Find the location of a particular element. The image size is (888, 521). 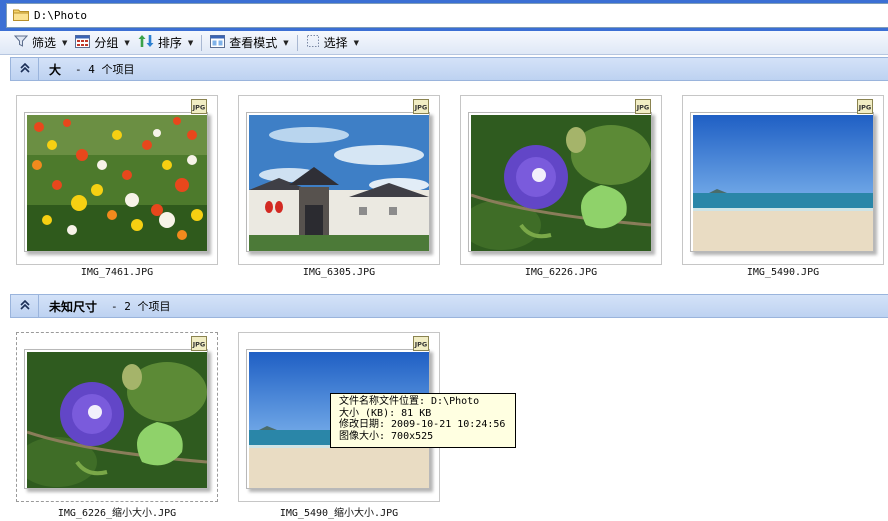

view-mode-label: 查看模式 is located at coordinates (253, 43).